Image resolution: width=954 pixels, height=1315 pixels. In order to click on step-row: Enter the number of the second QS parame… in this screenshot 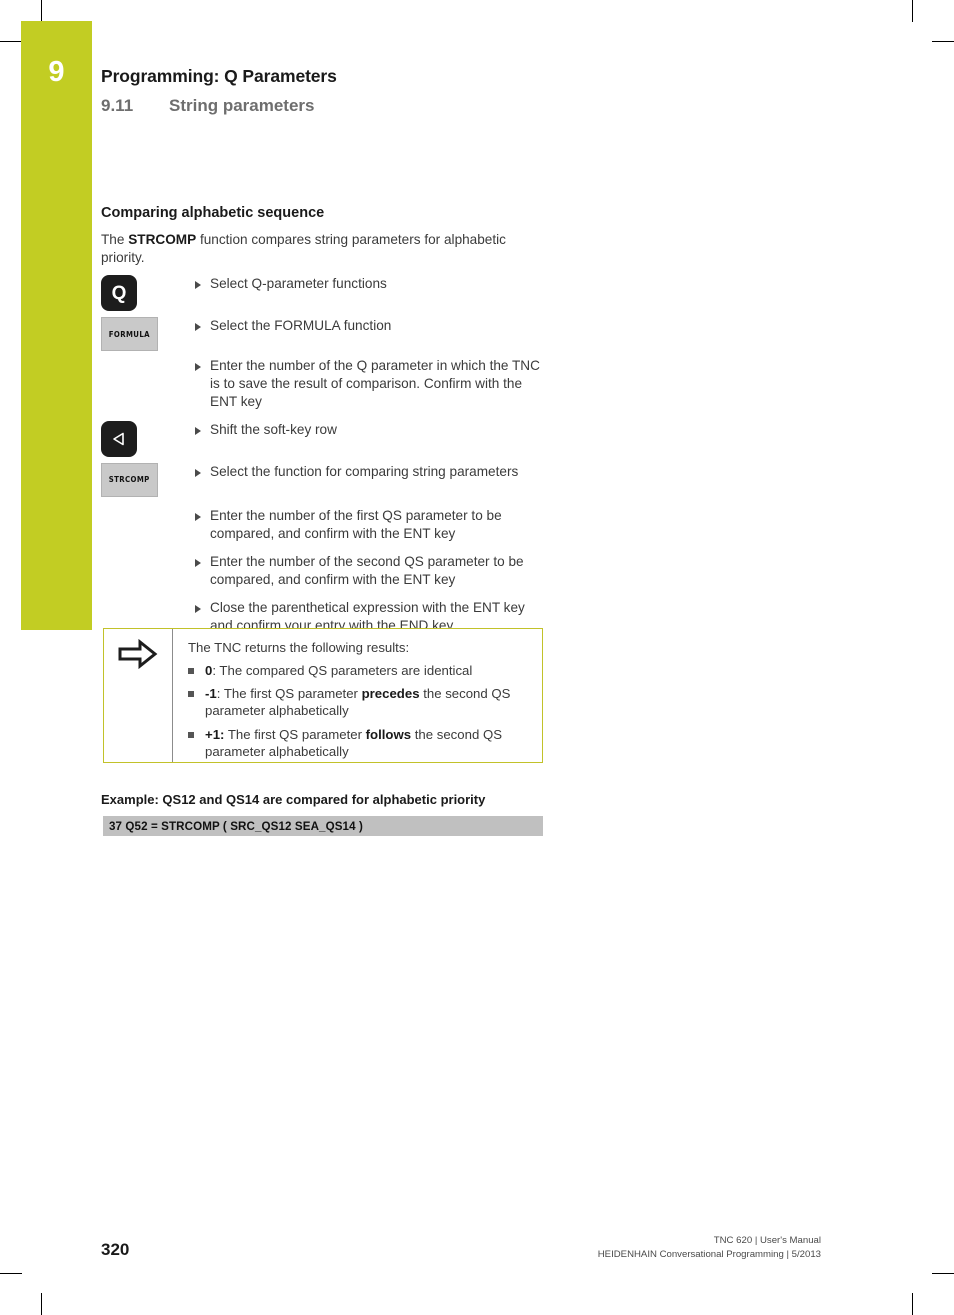, I will do `click(322, 571)`.